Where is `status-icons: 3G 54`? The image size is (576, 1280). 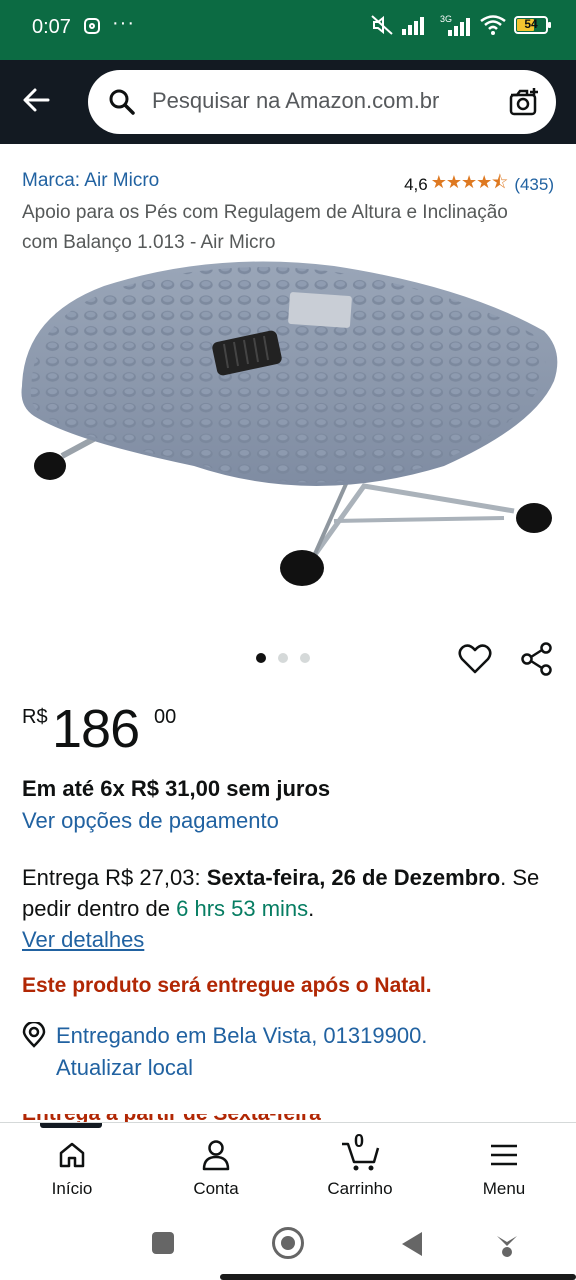 status-icons: 3G 54 is located at coordinates (460, 25).